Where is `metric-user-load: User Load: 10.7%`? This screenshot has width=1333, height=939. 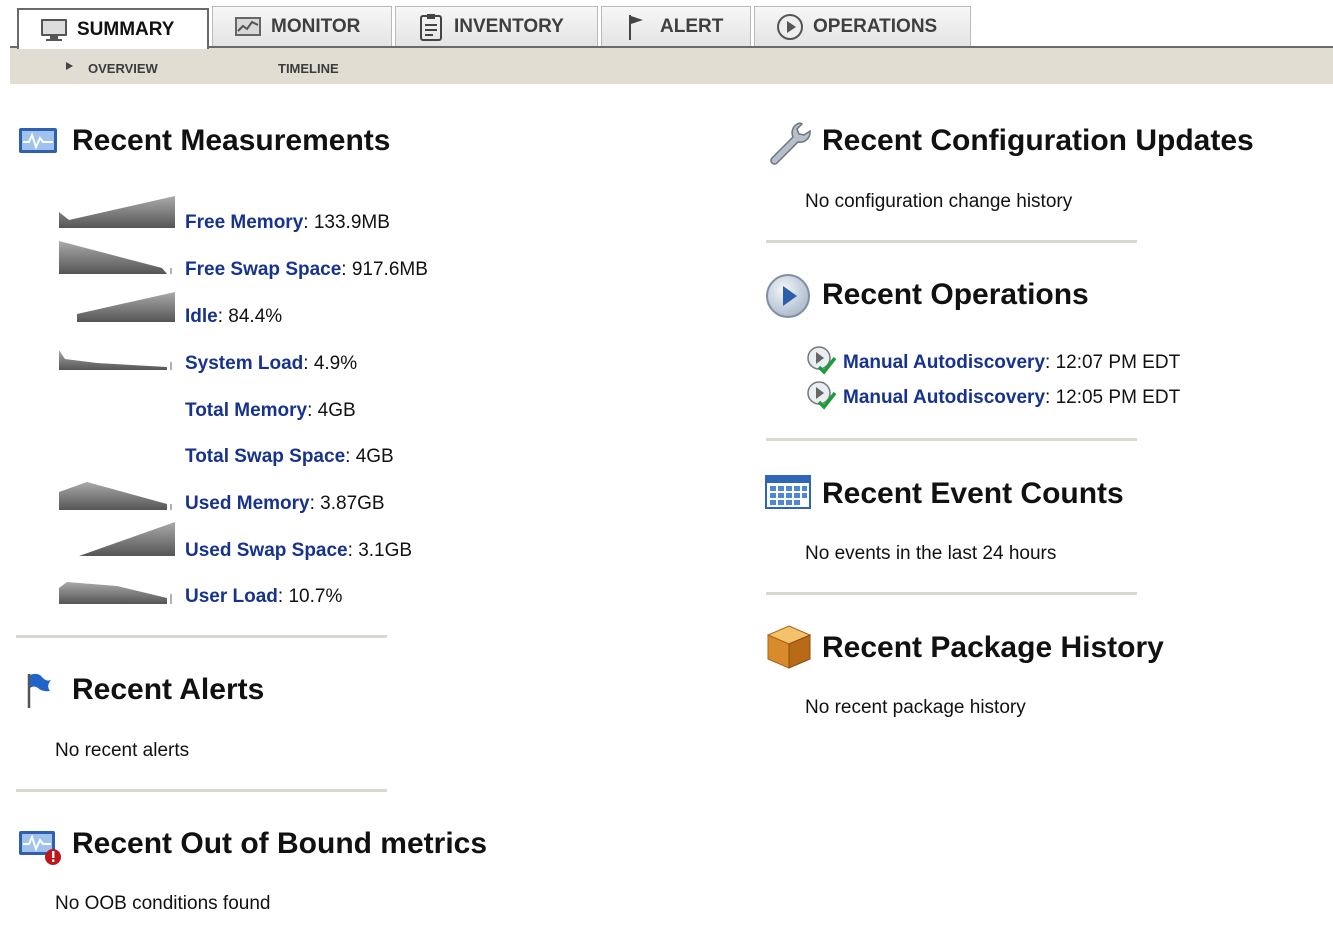 metric-user-load: User Load: 10.7% is located at coordinates (264, 596).